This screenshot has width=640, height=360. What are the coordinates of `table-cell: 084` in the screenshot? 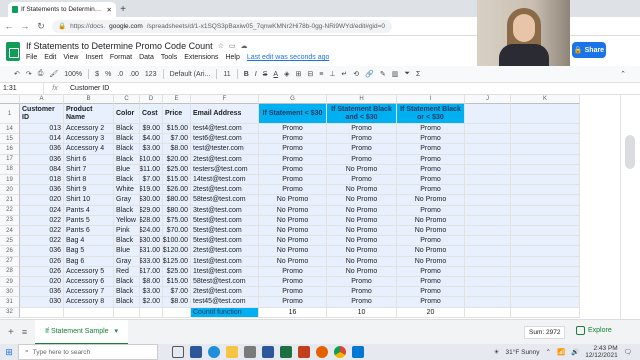 It's located at (42, 169).